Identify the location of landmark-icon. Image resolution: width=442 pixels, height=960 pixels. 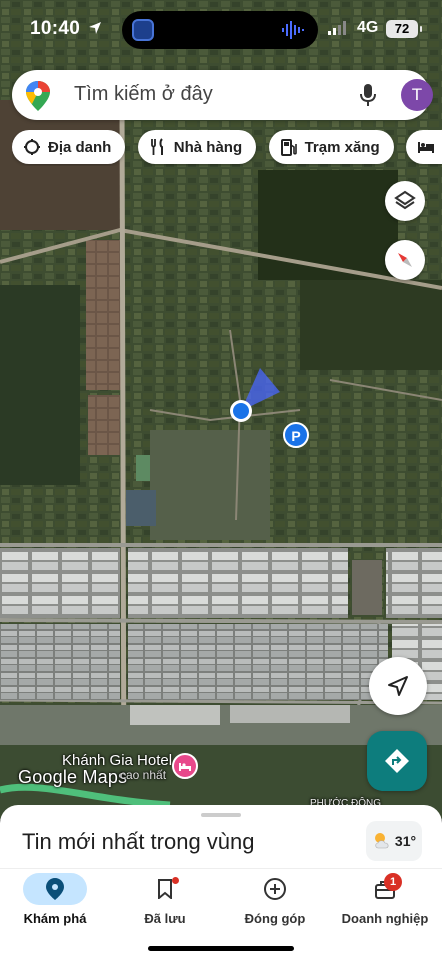
(32, 147).